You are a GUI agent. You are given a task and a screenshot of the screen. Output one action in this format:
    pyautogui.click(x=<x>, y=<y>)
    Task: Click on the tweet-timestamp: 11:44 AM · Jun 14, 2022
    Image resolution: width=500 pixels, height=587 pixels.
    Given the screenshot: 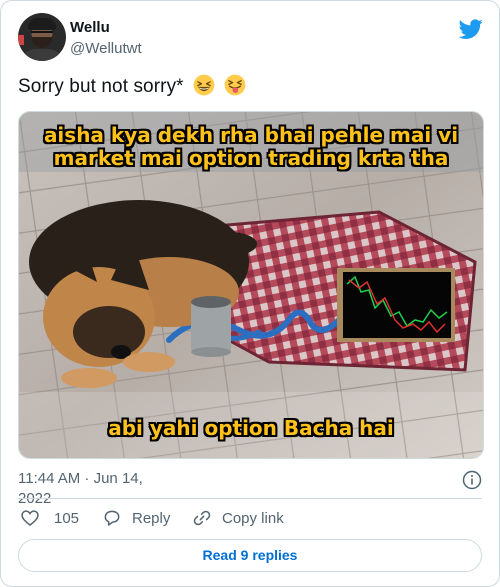 What is the action you would take?
    pyautogui.click(x=98, y=489)
    